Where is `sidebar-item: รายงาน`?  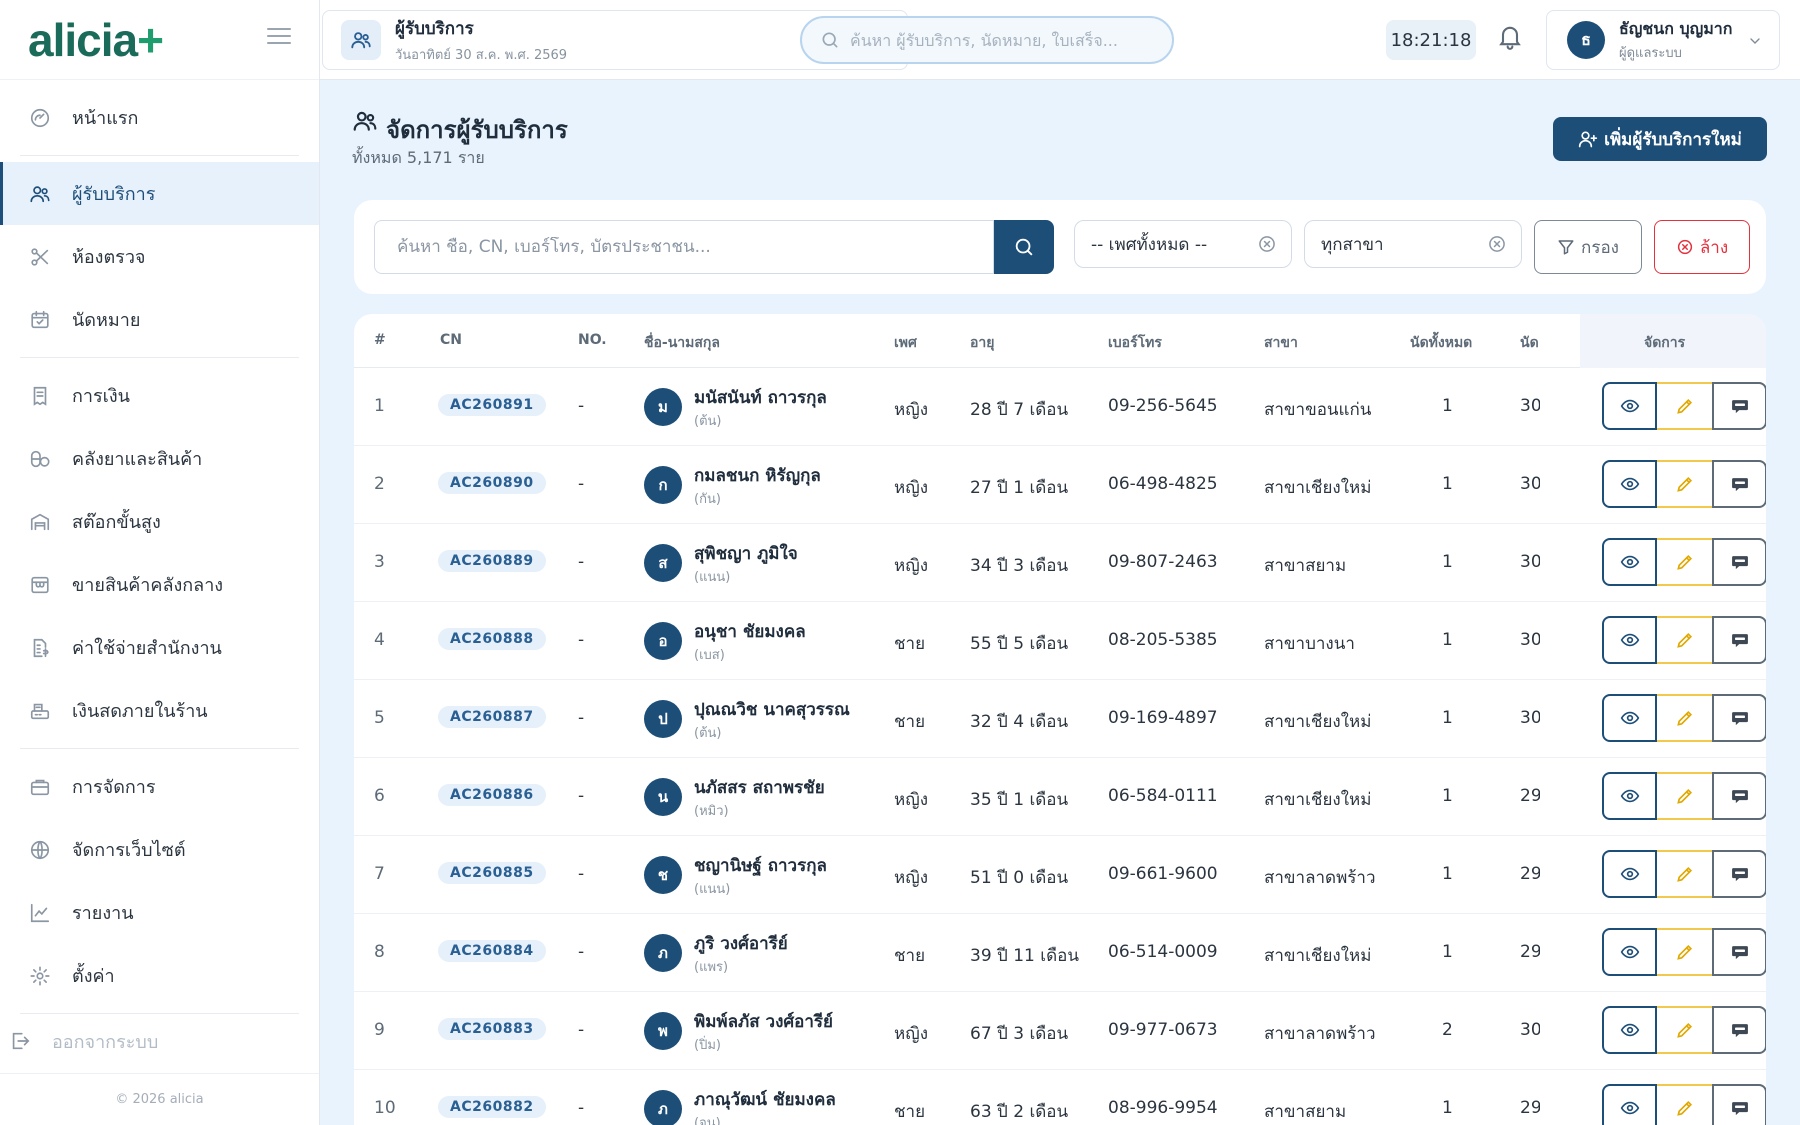
sidebar-item: รายงาน is located at coordinates (159, 912).